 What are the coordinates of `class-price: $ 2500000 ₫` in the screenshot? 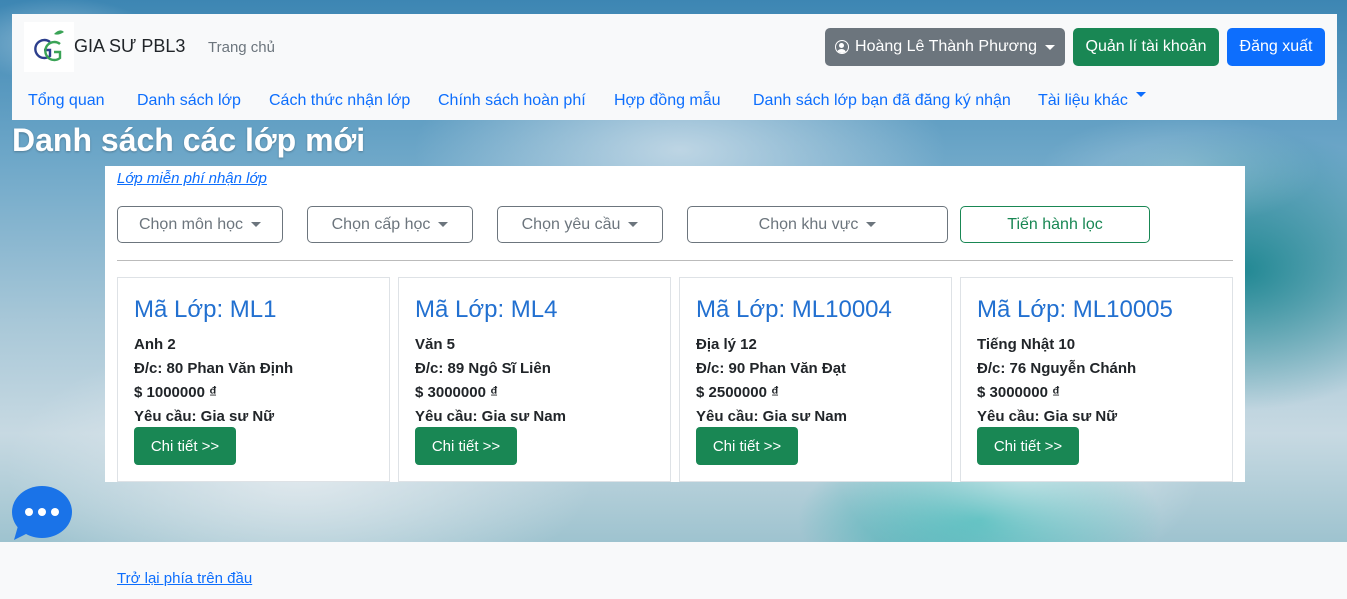 It's located at (737, 392).